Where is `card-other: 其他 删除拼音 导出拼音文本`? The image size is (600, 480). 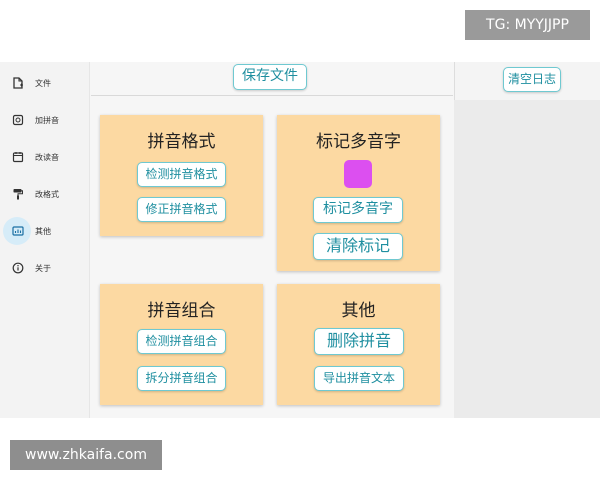 card-other: 其他 删除拼音 导出拼音文本 is located at coordinates (358, 344).